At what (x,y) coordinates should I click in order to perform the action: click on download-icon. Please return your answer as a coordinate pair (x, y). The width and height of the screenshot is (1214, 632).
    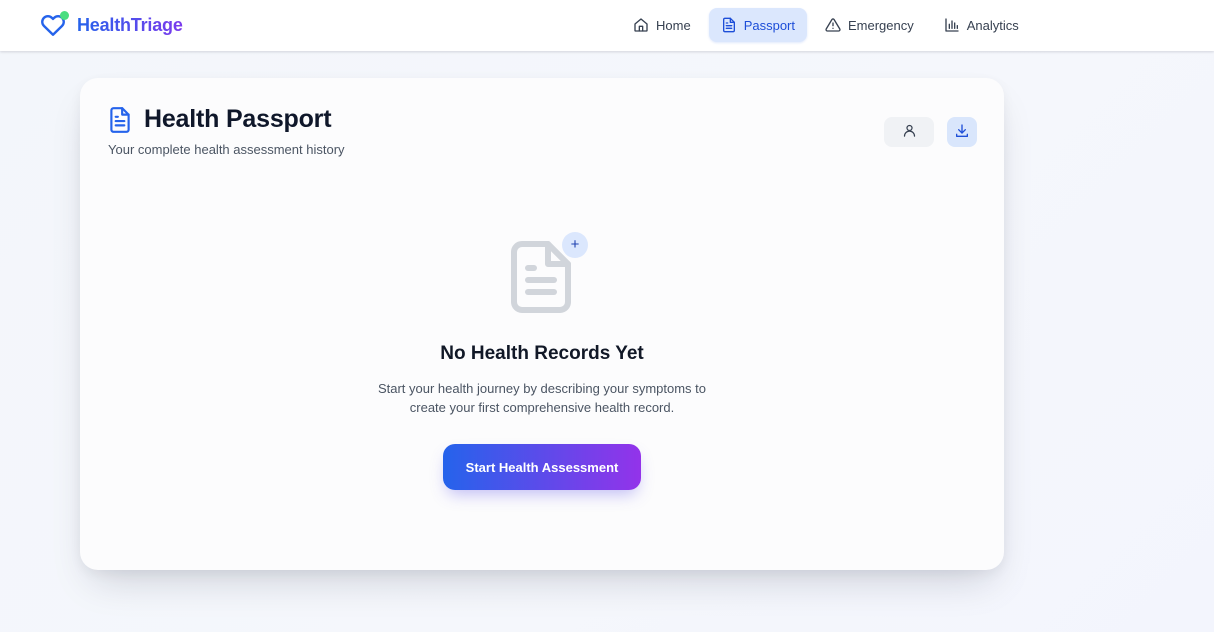
    Looking at the image, I should click on (962, 132).